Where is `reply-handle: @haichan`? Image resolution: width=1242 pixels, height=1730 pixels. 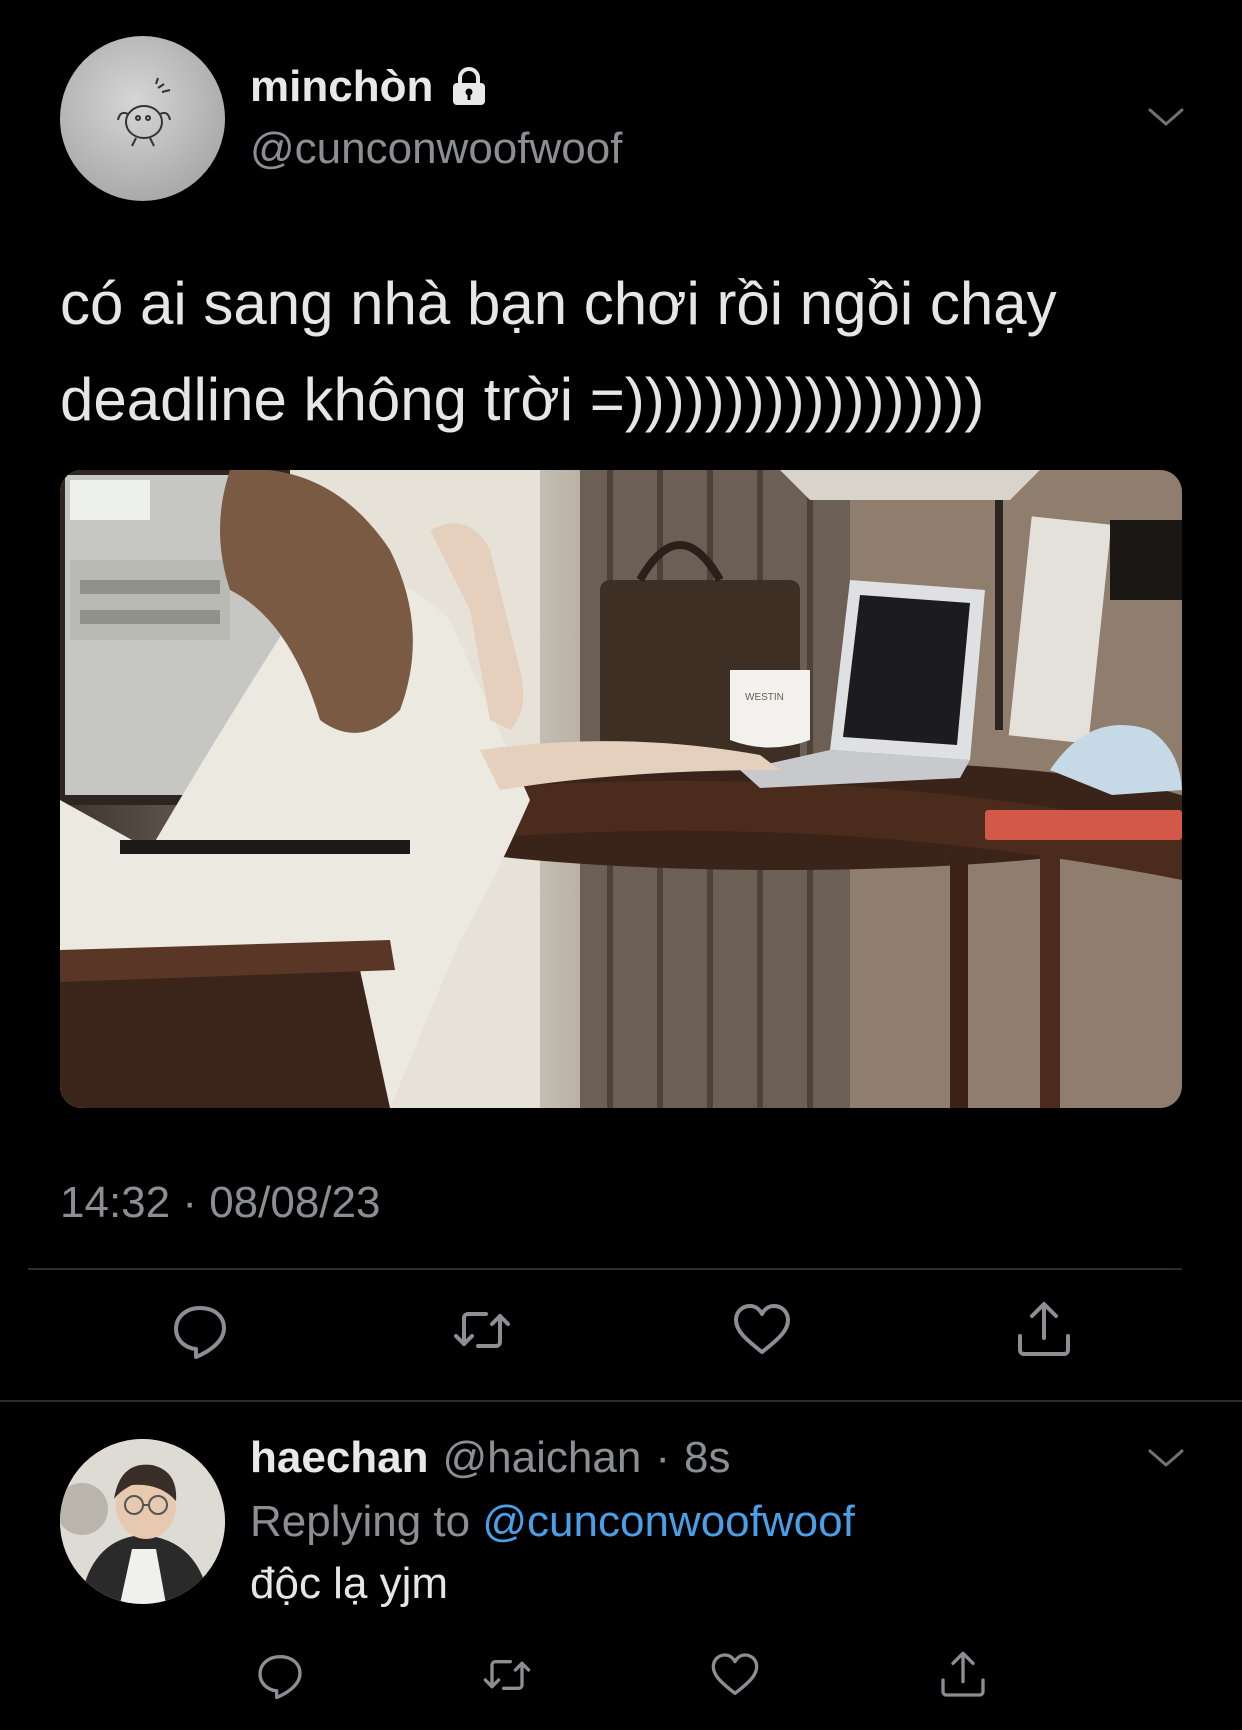 reply-handle: @haichan is located at coordinates (542, 1458).